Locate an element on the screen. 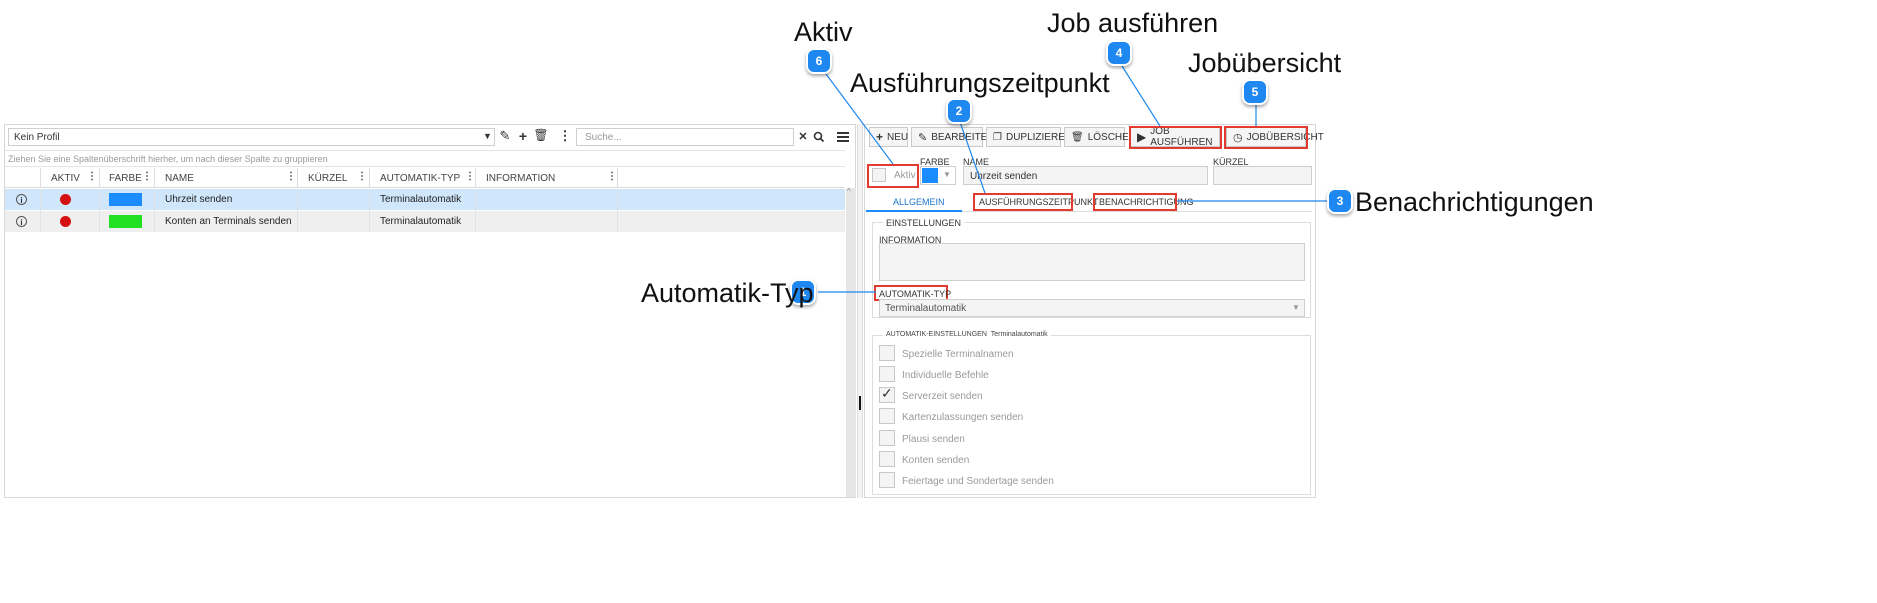 This screenshot has width=1877, height=603. callout-label: Benachrichtigungen is located at coordinates (1474, 202).